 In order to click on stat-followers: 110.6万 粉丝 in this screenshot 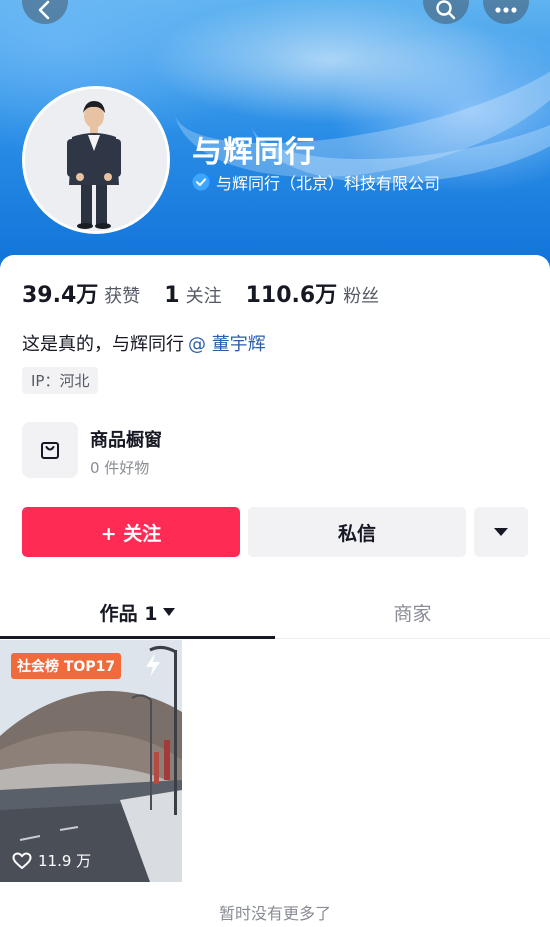, I will do `click(313, 293)`.